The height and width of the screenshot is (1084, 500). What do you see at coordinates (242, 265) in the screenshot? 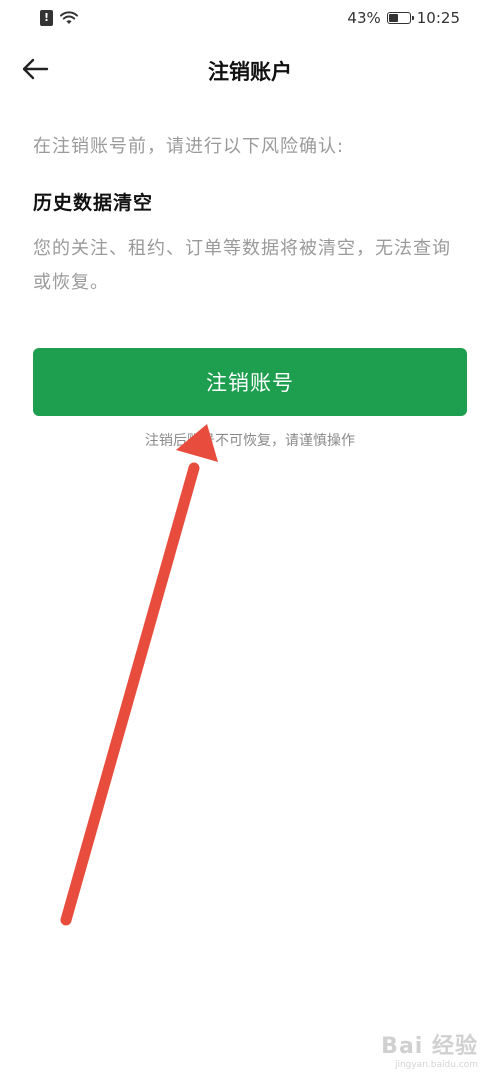
I see `section-description: 您的关注、租约、订单等数据将被清空，无法查询或恢复。` at bounding box center [242, 265].